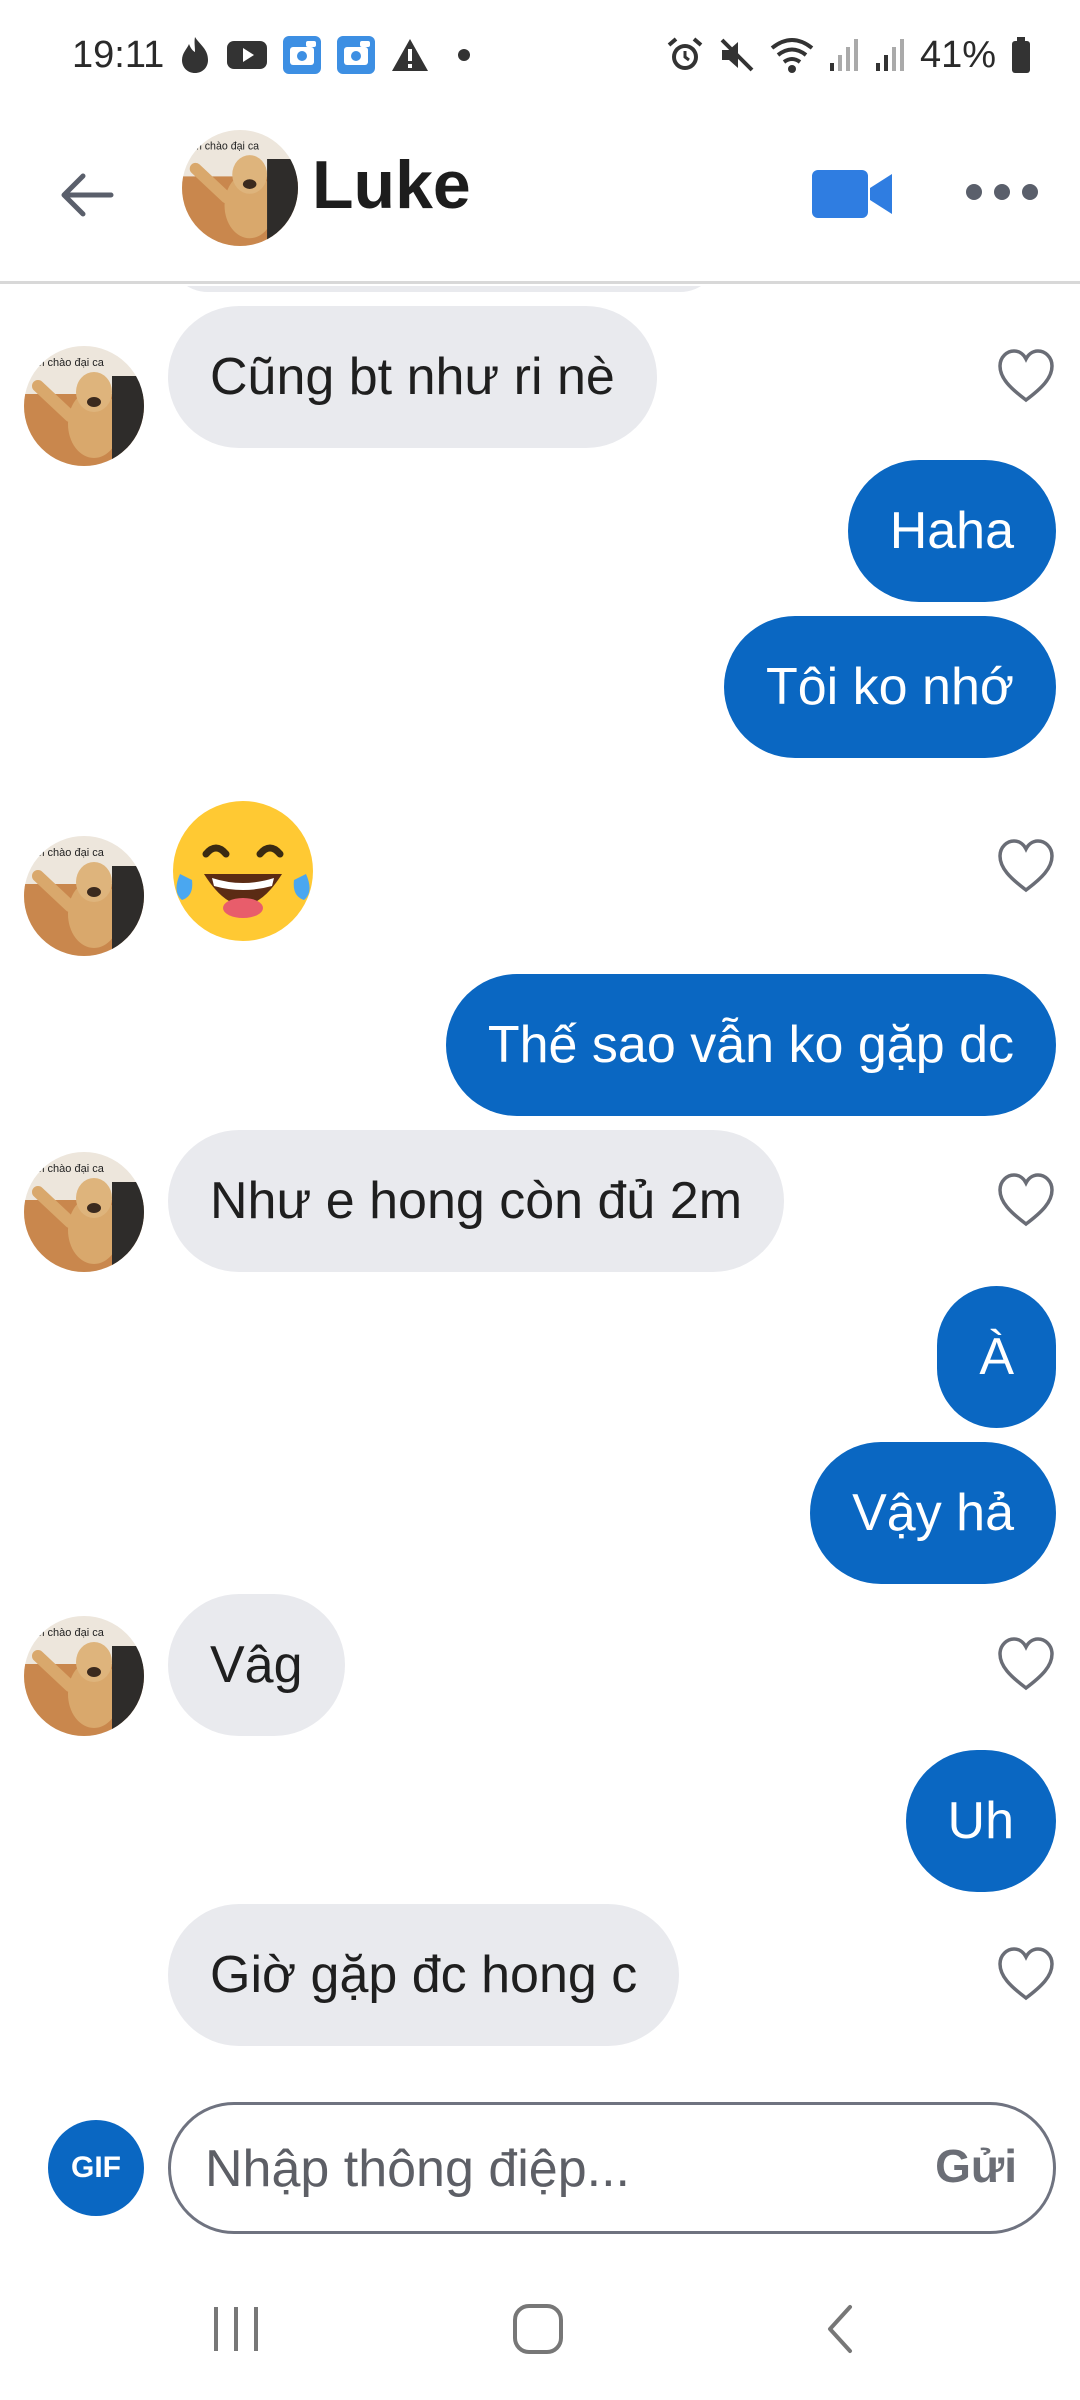 The width and height of the screenshot is (1080, 2400). What do you see at coordinates (540, 197) in the screenshot?
I see `chat-header: Em chào đại ca Luke` at bounding box center [540, 197].